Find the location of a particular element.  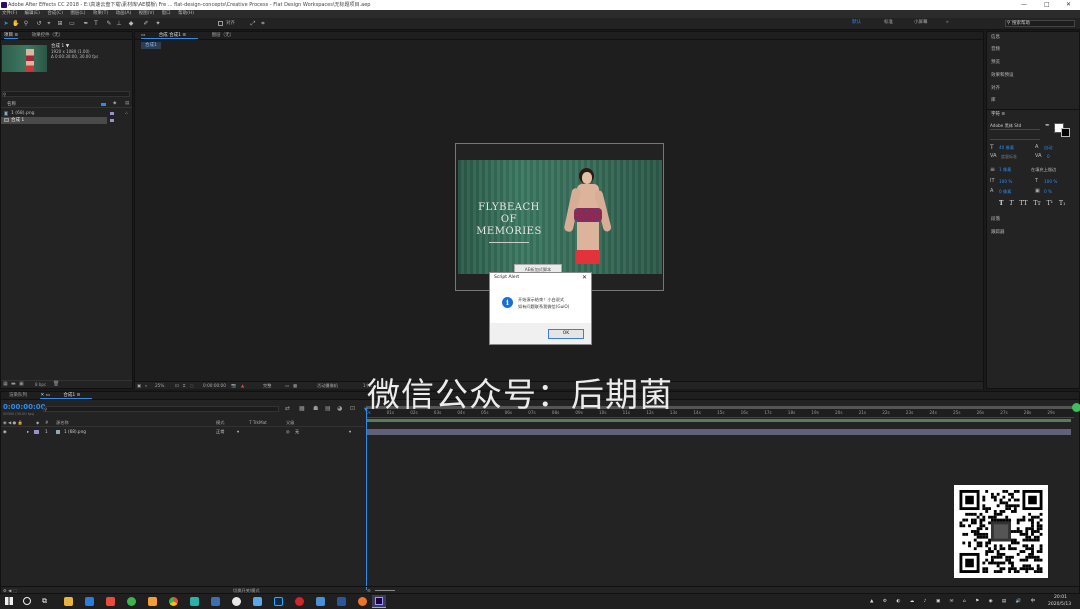

menu-window: 窗口 is located at coordinates (166, 13).